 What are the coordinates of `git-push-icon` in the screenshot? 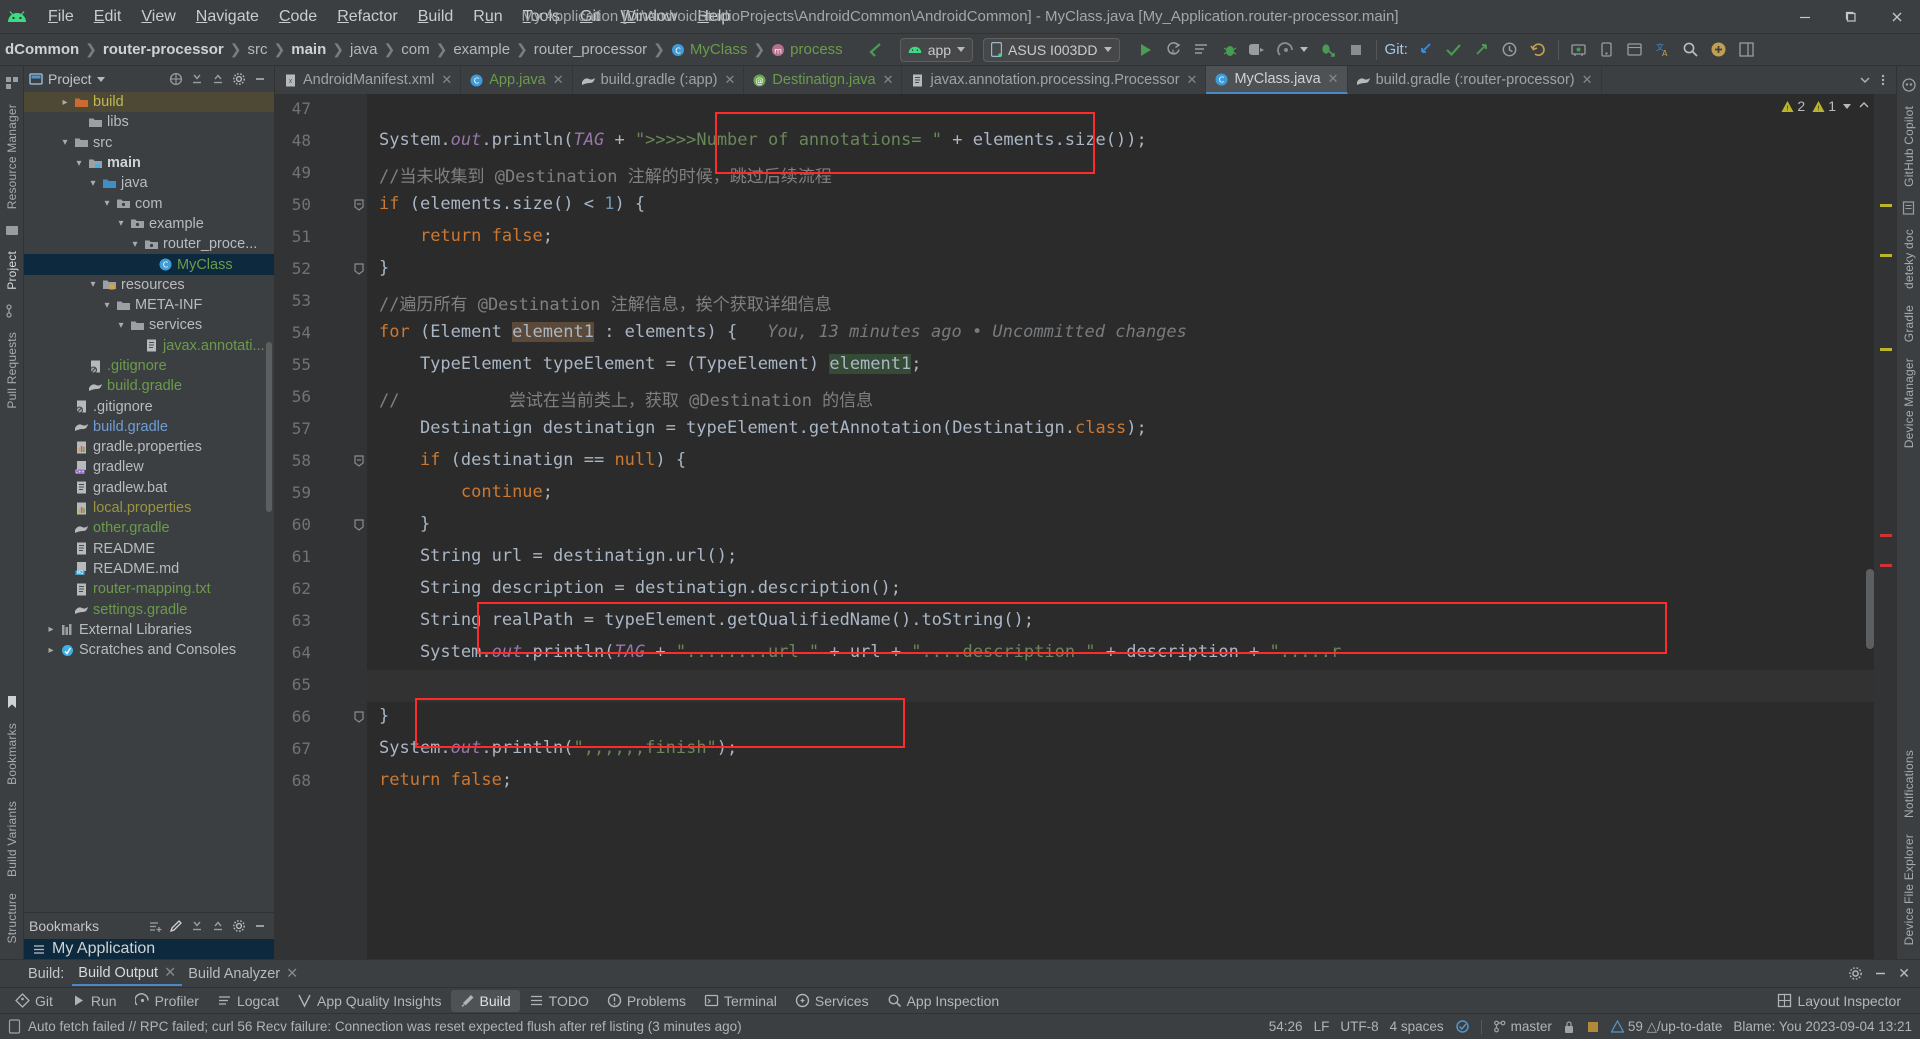 It's located at (1482, 50).